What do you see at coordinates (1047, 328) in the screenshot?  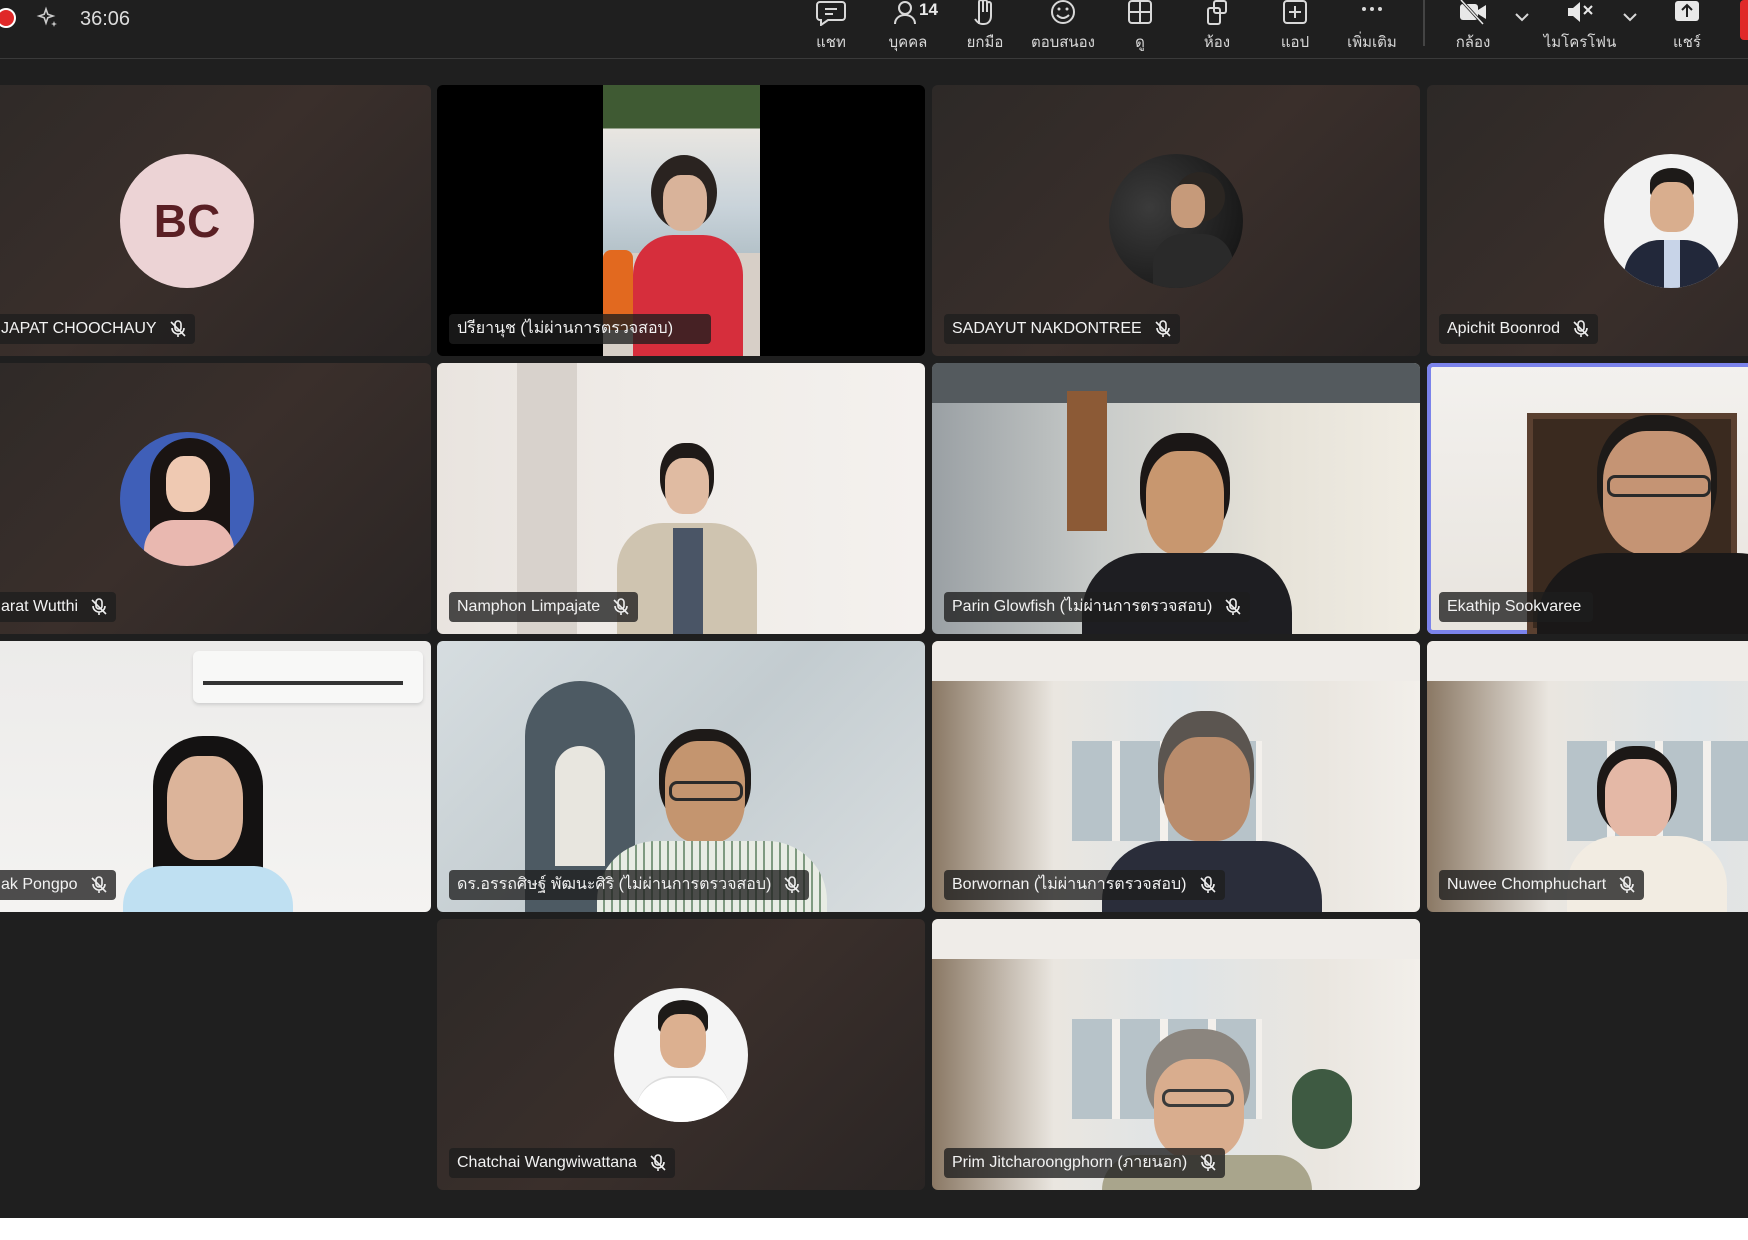 I see `participant-name-text: SADAYUT NAKDONTREE` at bounding box center [1047, 328].